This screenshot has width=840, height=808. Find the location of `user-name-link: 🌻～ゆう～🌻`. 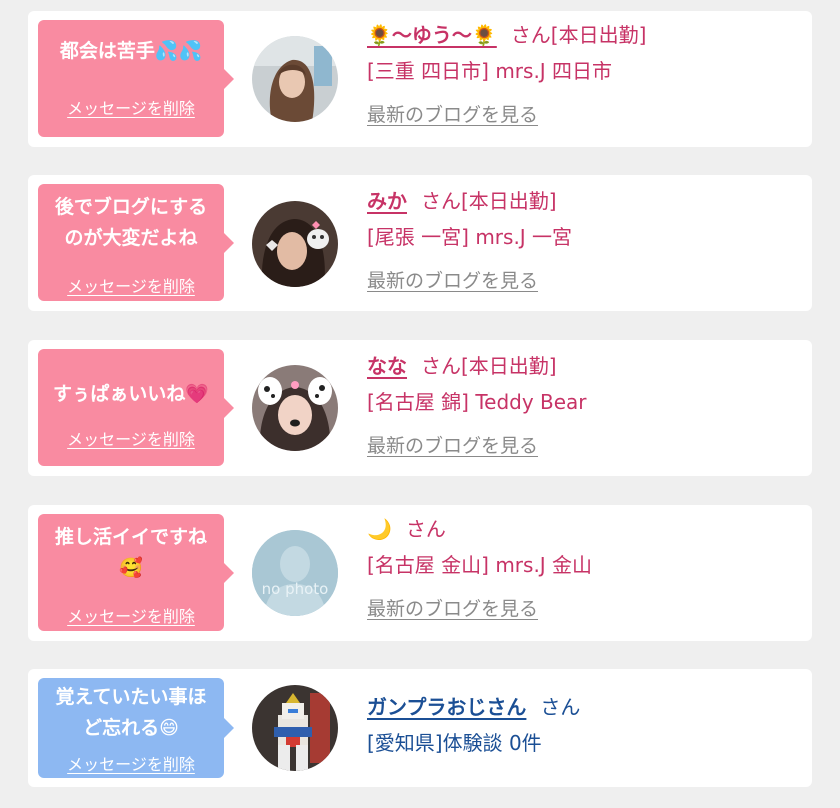

user-name-link: 🌻～ゆう～🌻 is located at coordinates (432, 35).